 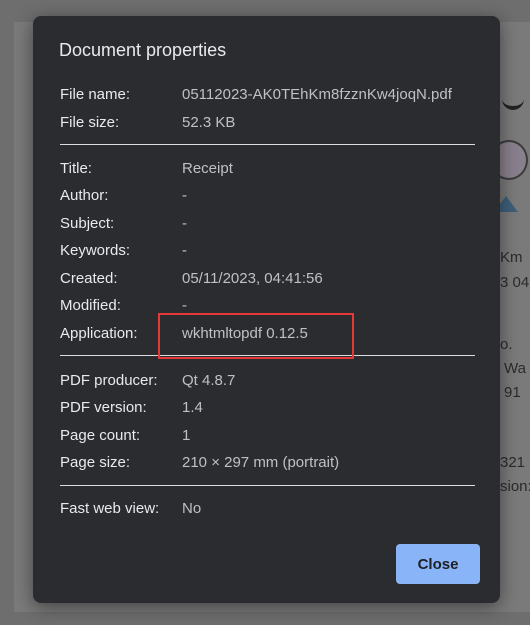 I want to click on property-value: 210 × 297 mm (portrait), so click(x=261, y=462).